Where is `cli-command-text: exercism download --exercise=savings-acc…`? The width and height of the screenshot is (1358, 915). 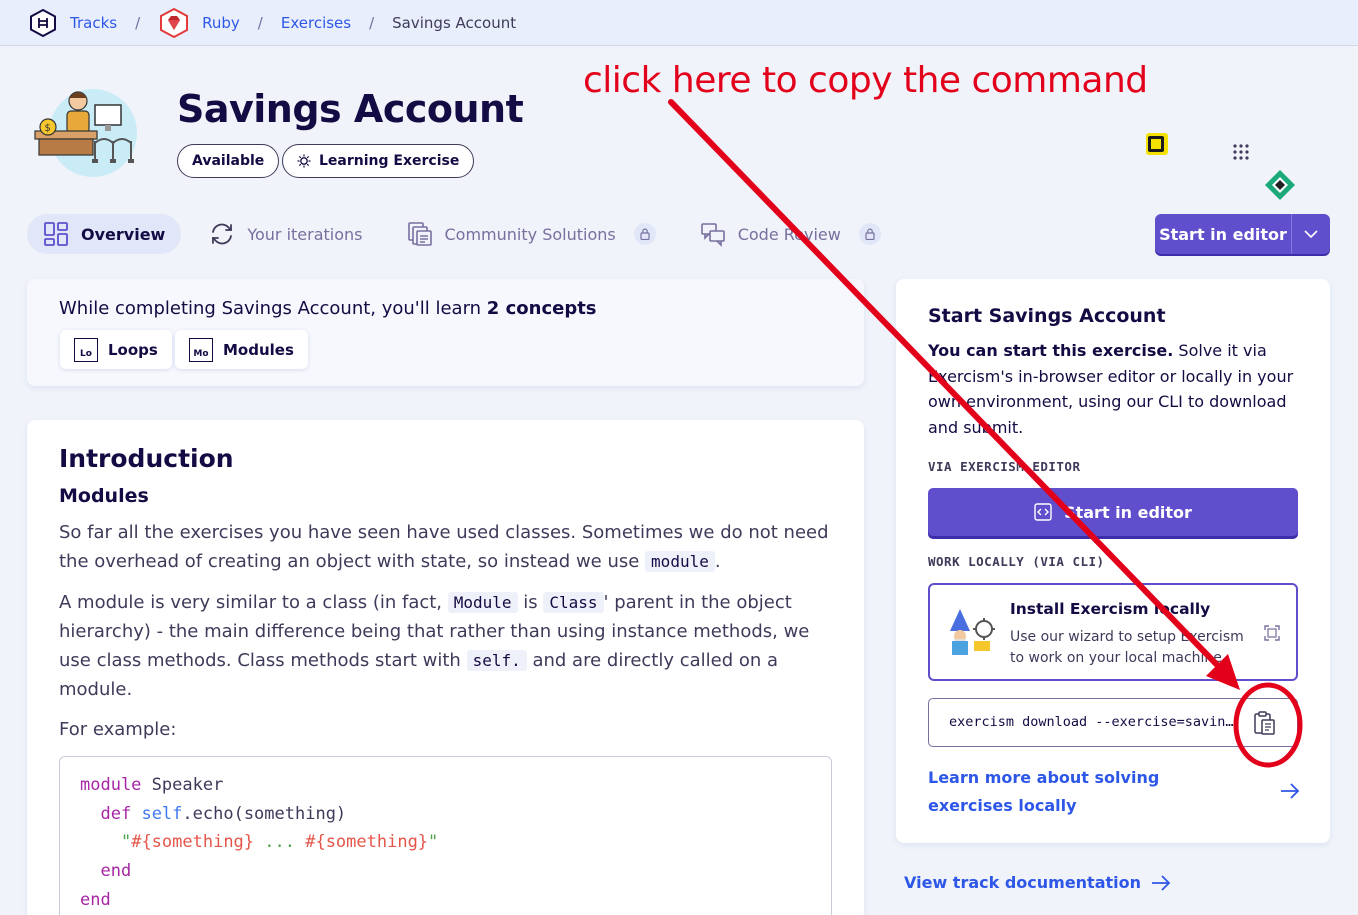 cli-command-text: exercism download --exercise=savings-acc… is located at coordinates (1093, 722).